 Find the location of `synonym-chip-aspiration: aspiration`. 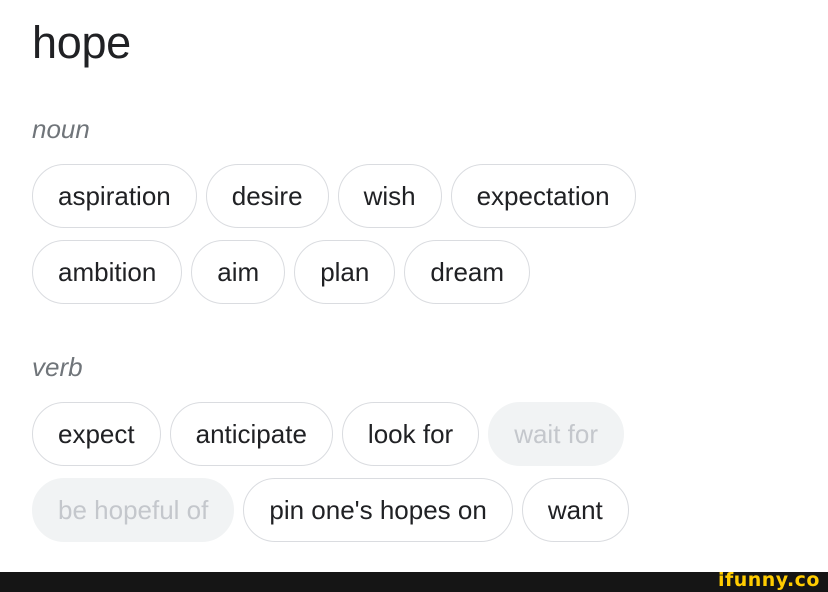

synonym-chip-aspiration: aspiration is located at coordinates (114, 196).